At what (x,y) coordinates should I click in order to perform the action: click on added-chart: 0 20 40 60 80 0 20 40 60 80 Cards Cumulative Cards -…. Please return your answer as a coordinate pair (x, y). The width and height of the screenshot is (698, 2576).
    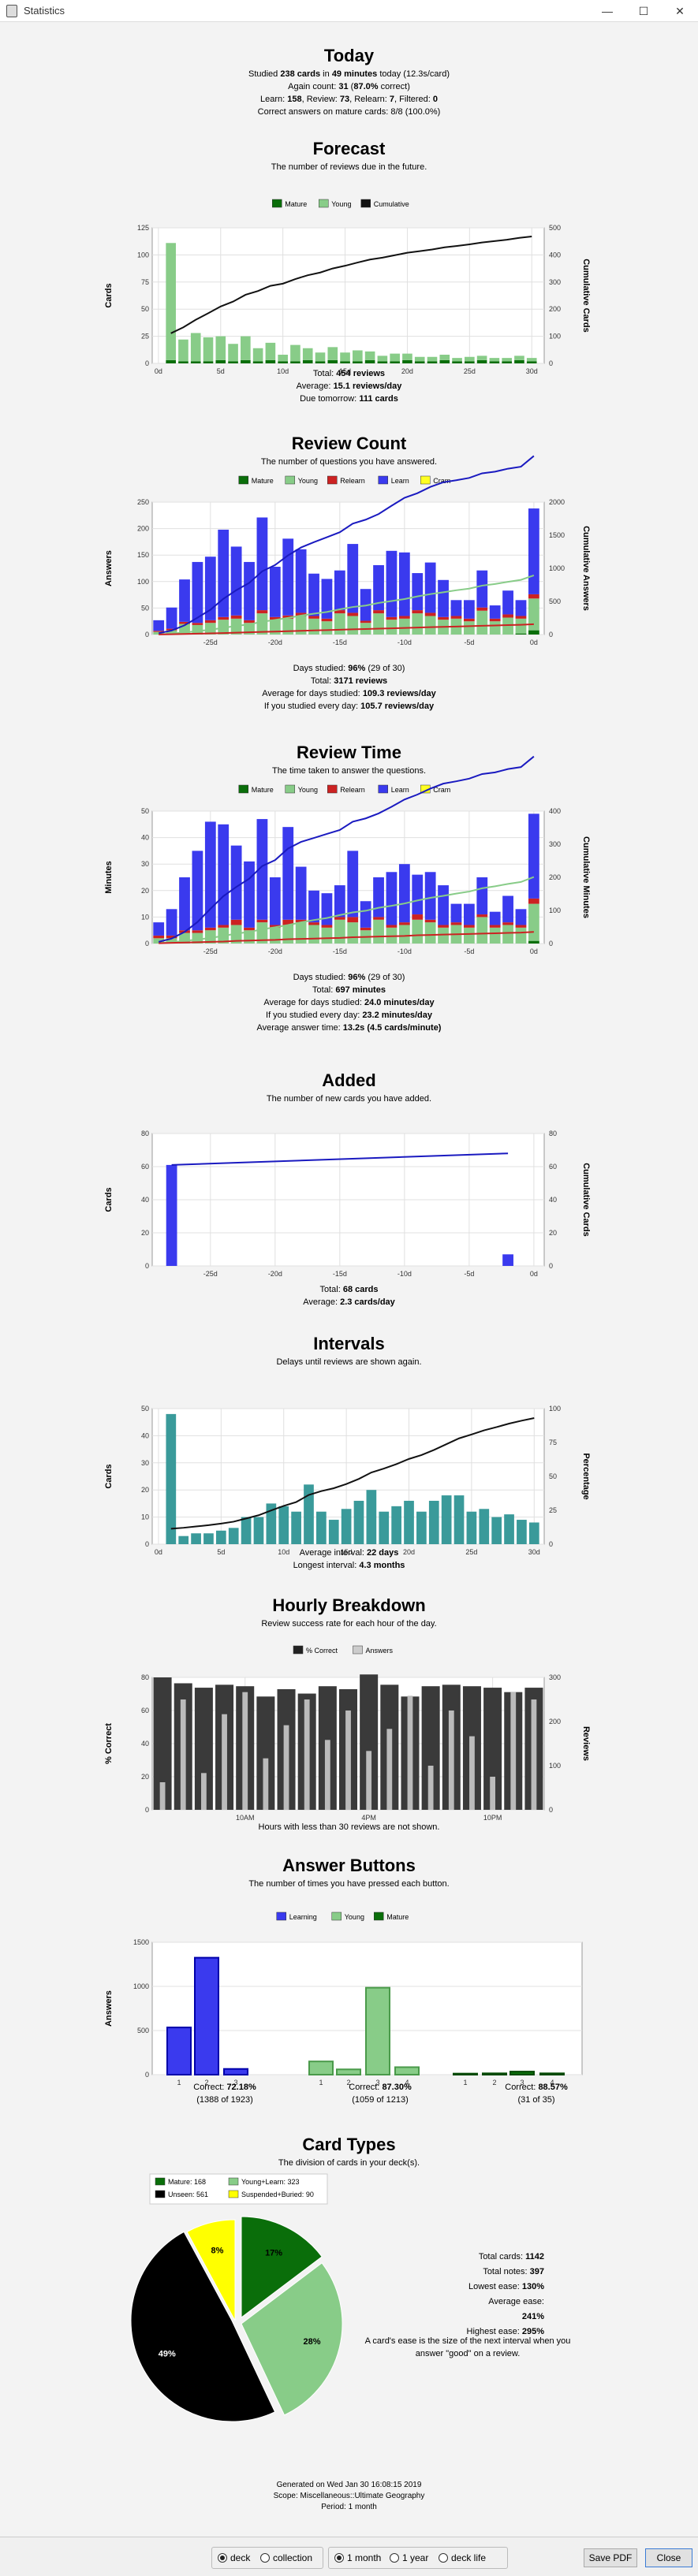
    Looking at the image, I should click on (348, 1204).